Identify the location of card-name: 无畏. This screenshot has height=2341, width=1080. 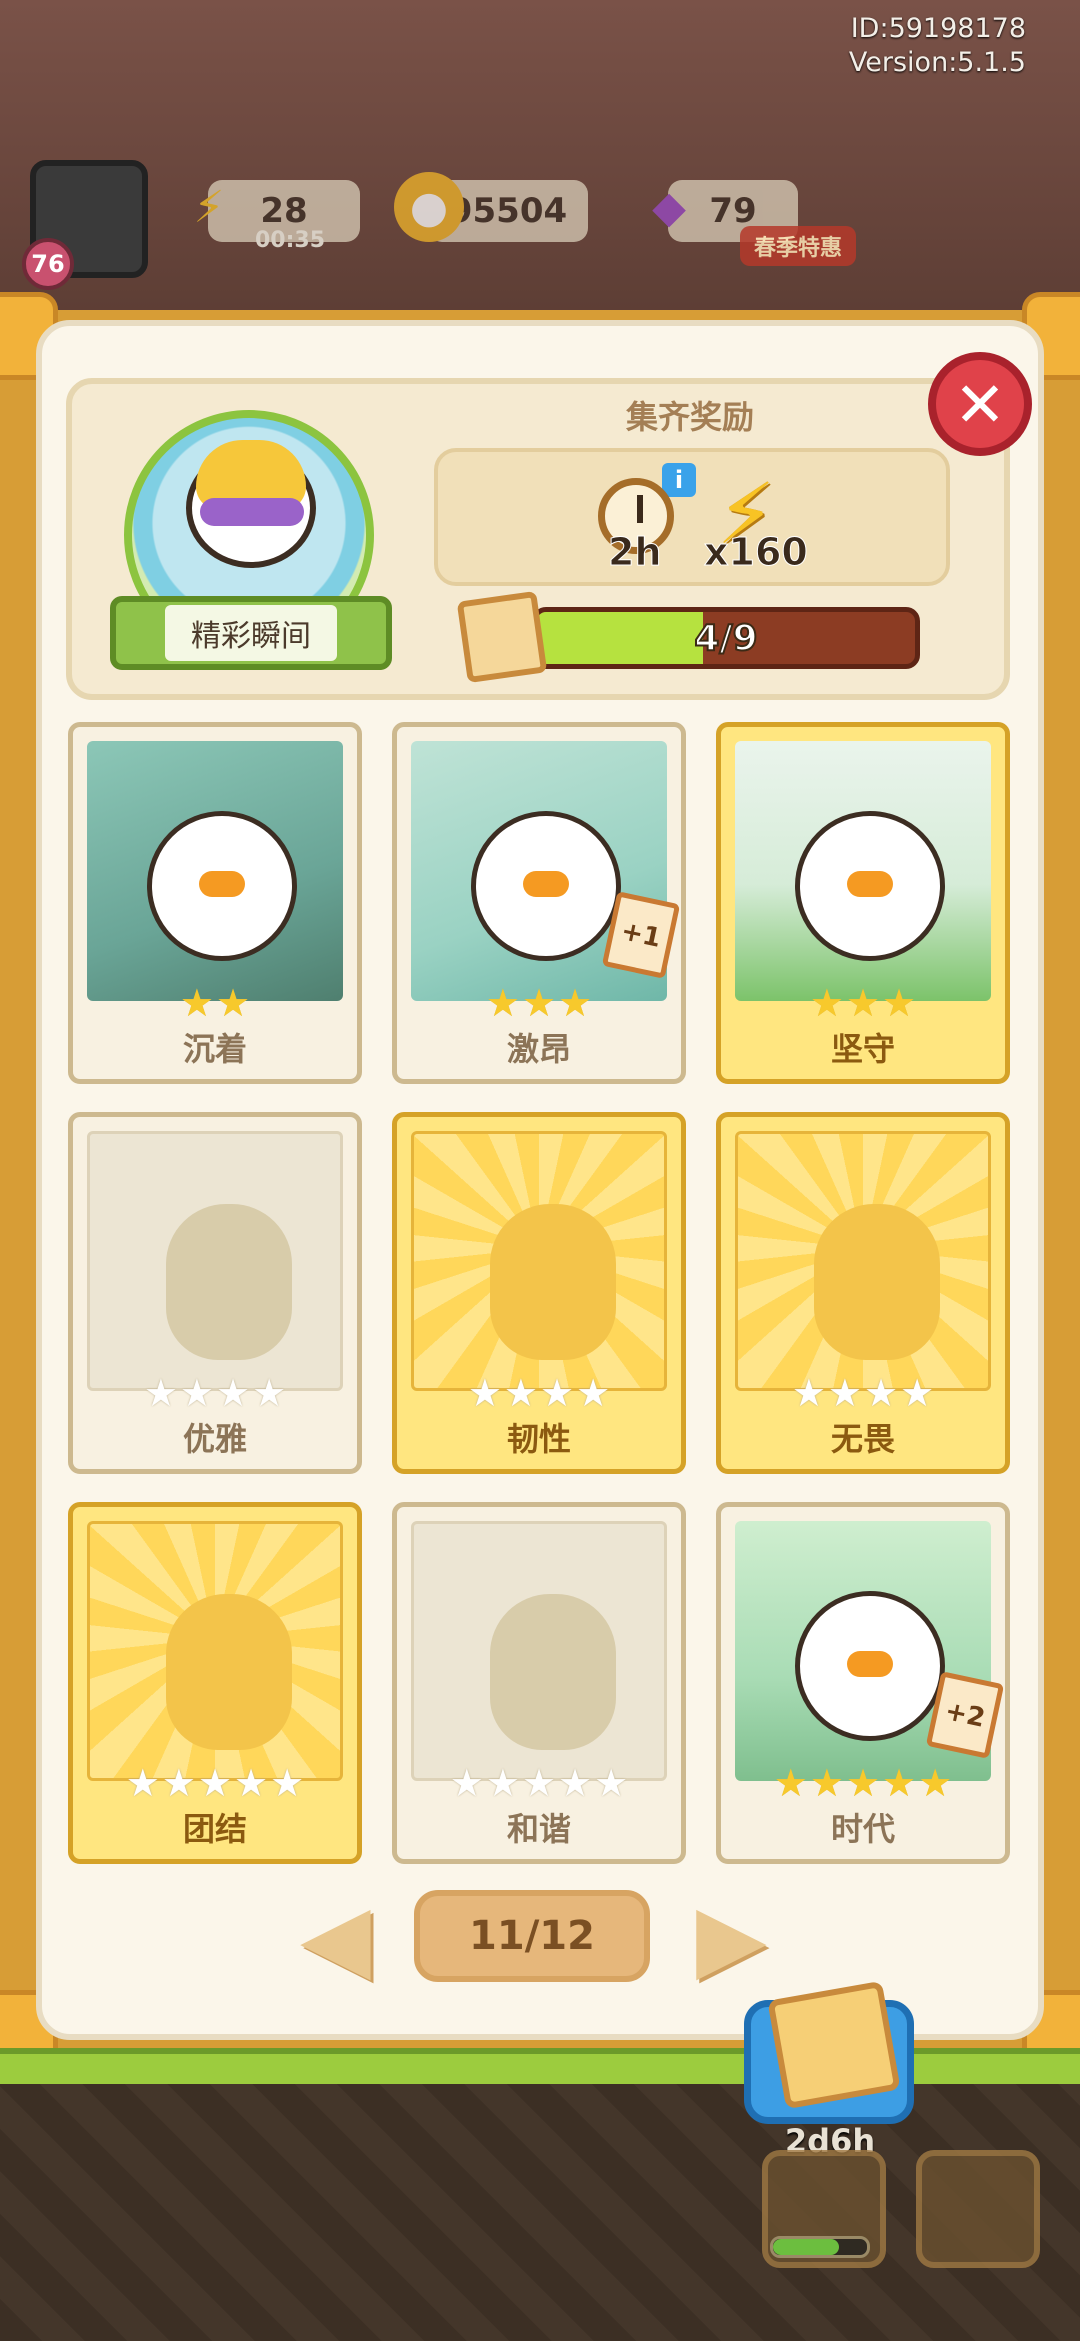
(862, 1439).